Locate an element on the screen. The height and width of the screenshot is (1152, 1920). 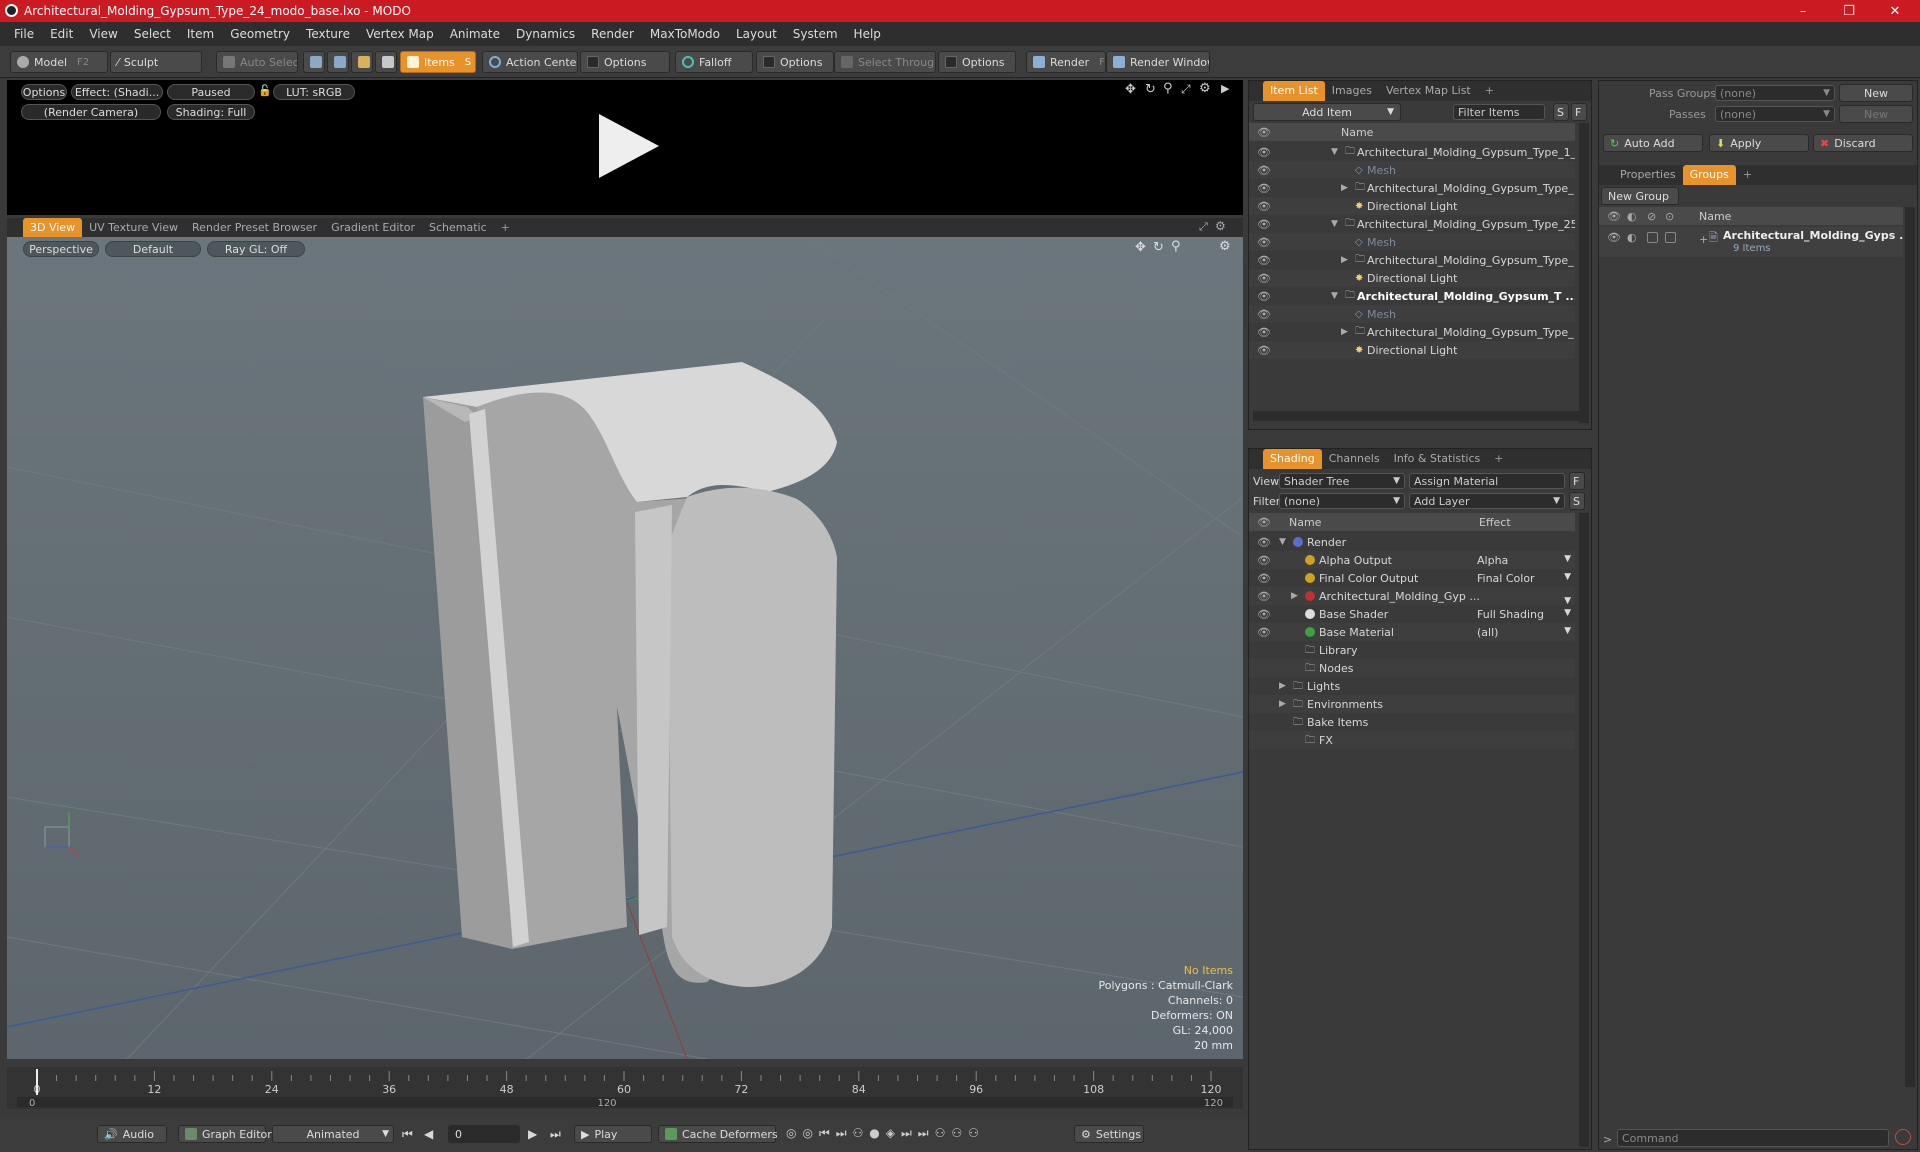
timeline: 012243648607284961081200120120 is located at coordinates (625, 1088).